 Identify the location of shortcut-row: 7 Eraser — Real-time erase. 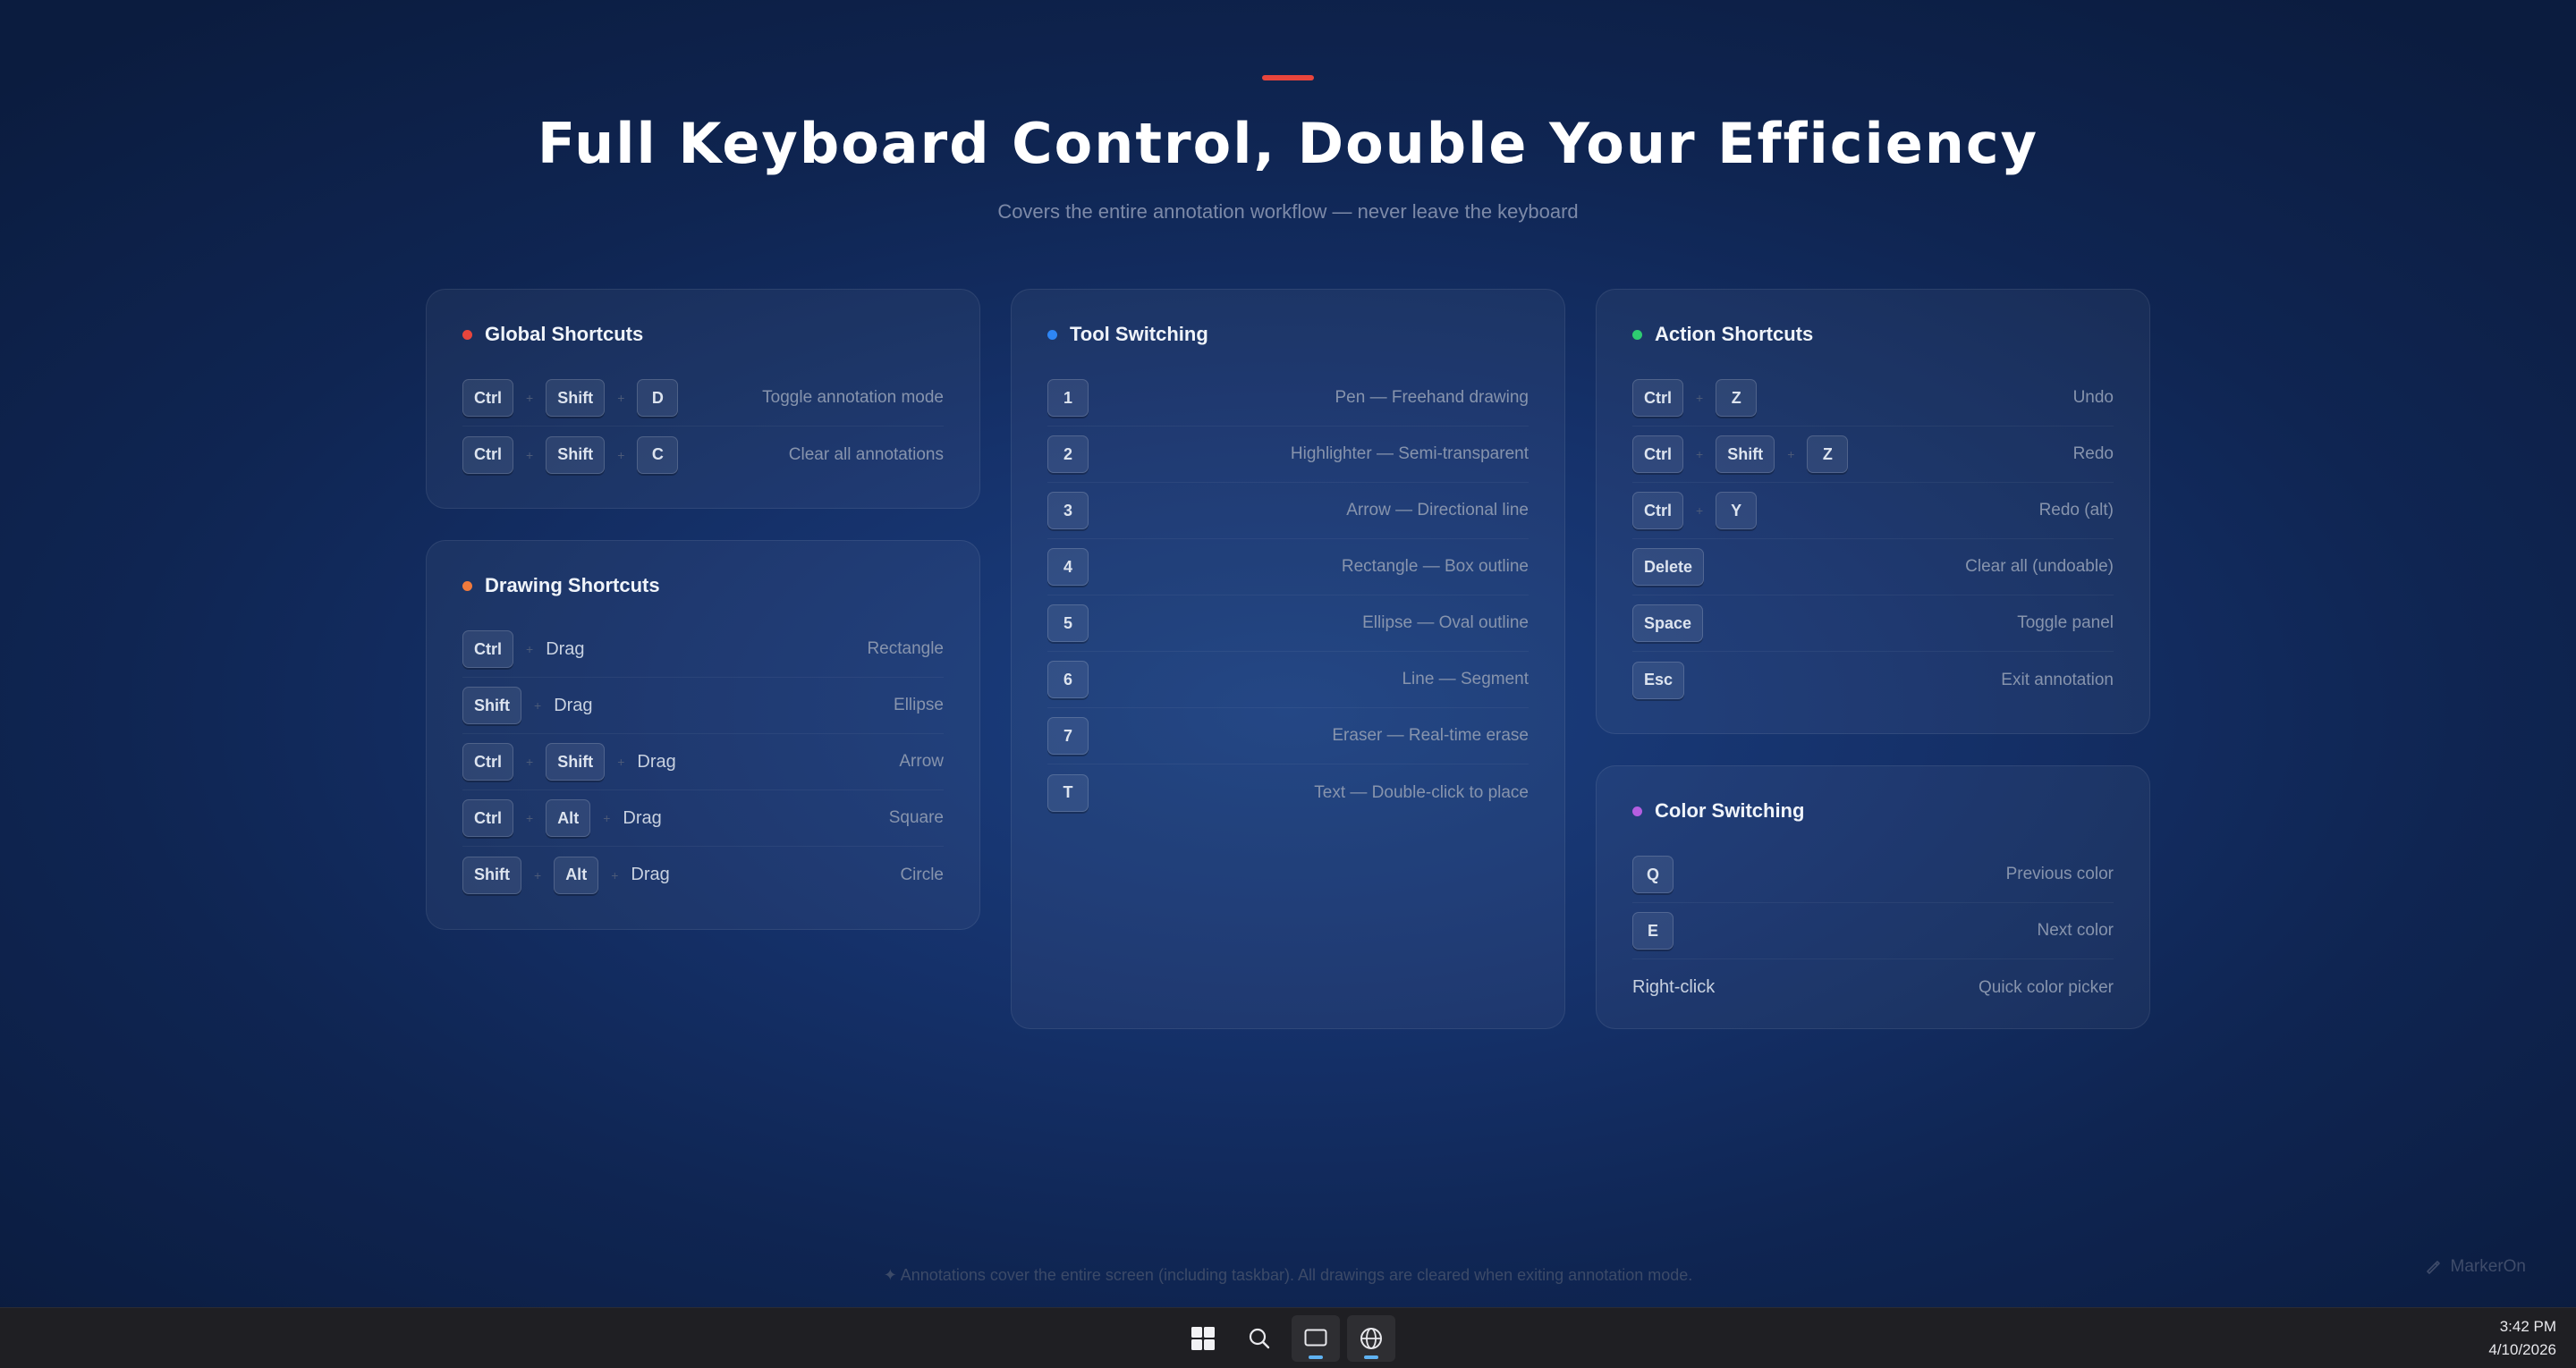
(1288, 736).